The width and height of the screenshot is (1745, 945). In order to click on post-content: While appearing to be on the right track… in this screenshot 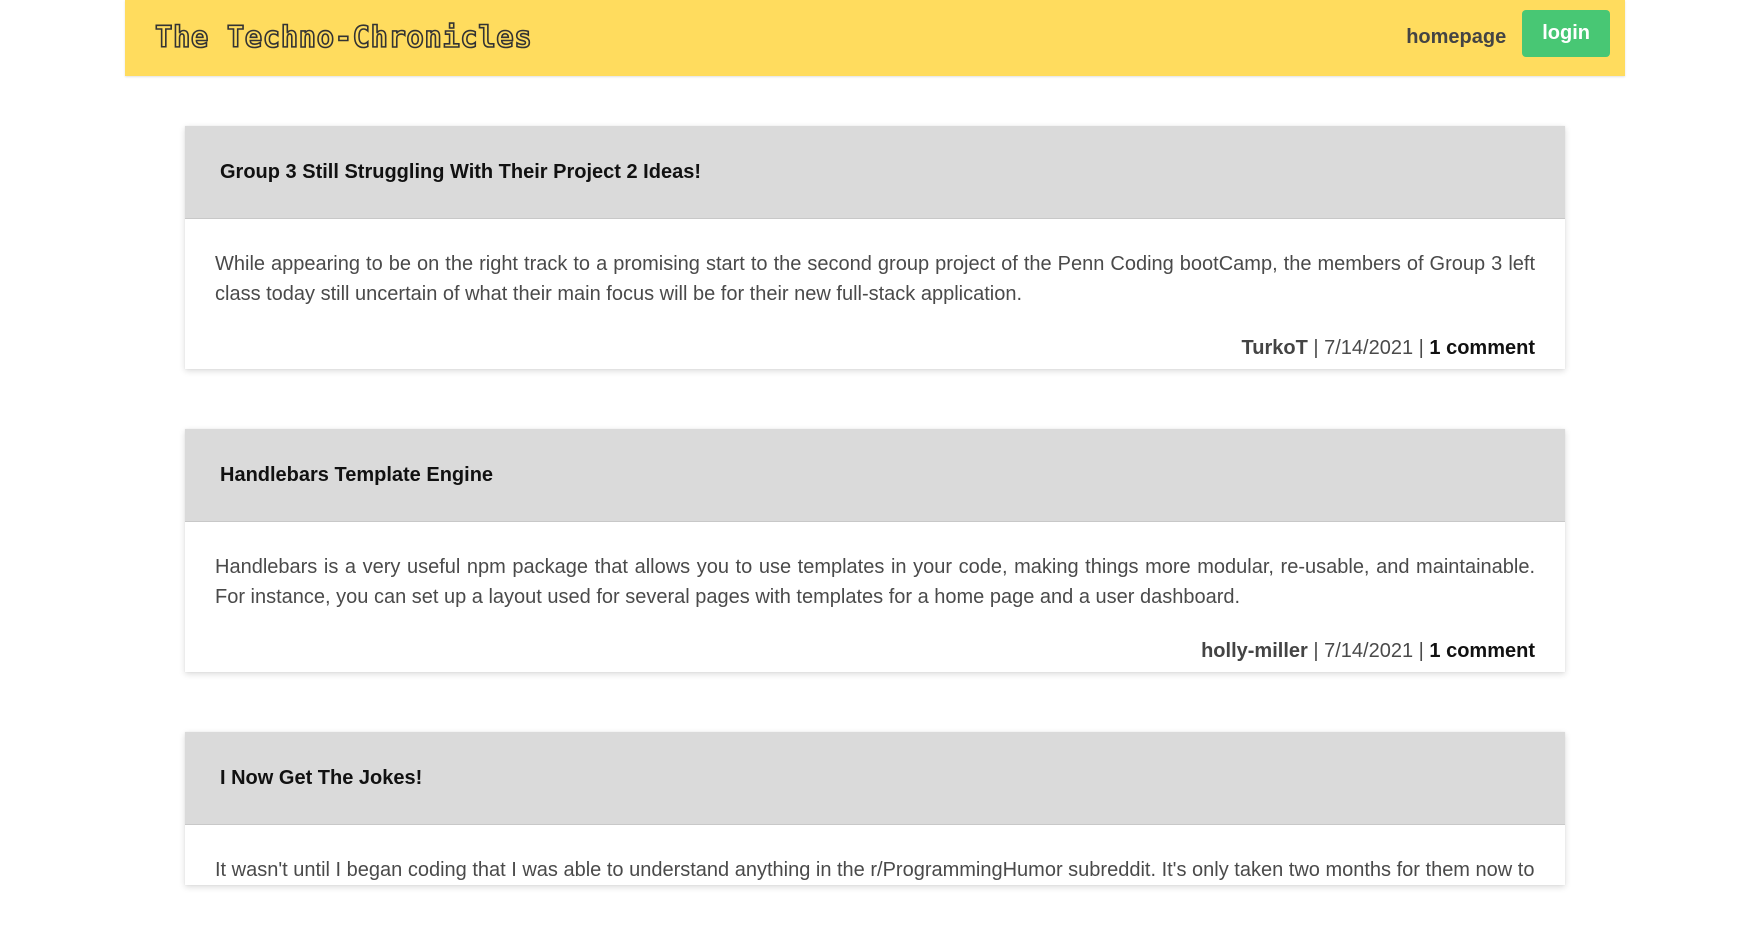, I will do `click(875, 279)`.